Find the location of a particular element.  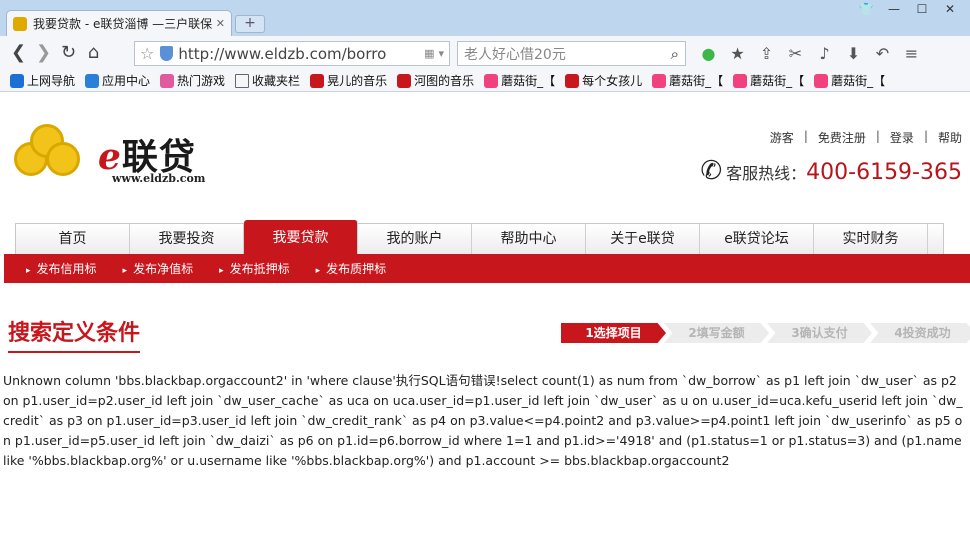

bookmark-label: 热门游戏 is located at coordinates (201, 81).